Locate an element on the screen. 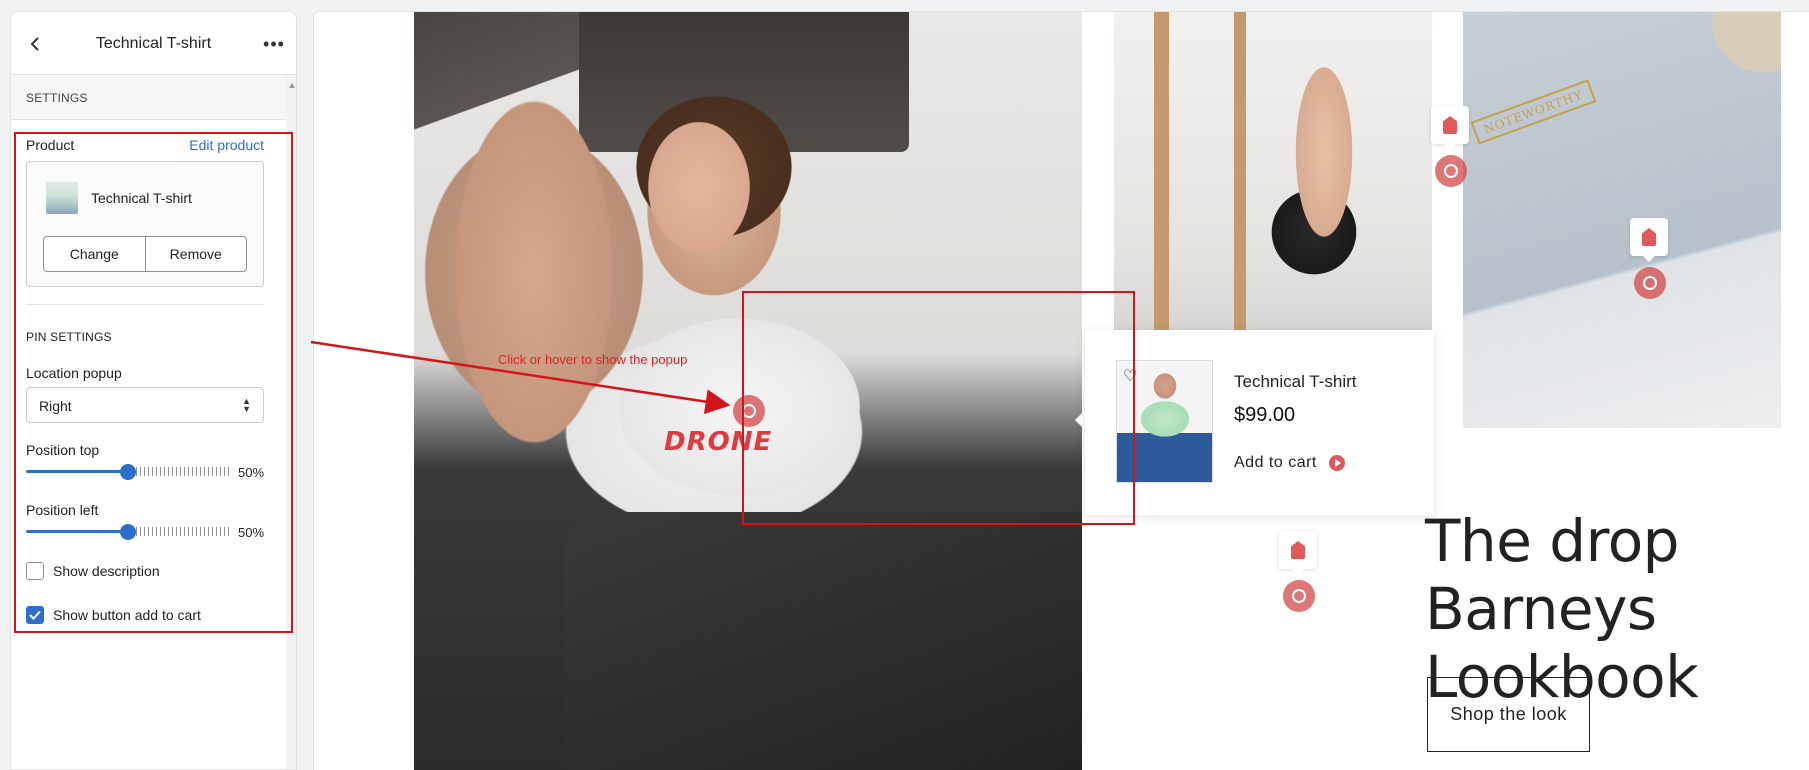 This screenshot has width=1809, height=770. position-left-value: 50% is located at coordinates (251, 532).